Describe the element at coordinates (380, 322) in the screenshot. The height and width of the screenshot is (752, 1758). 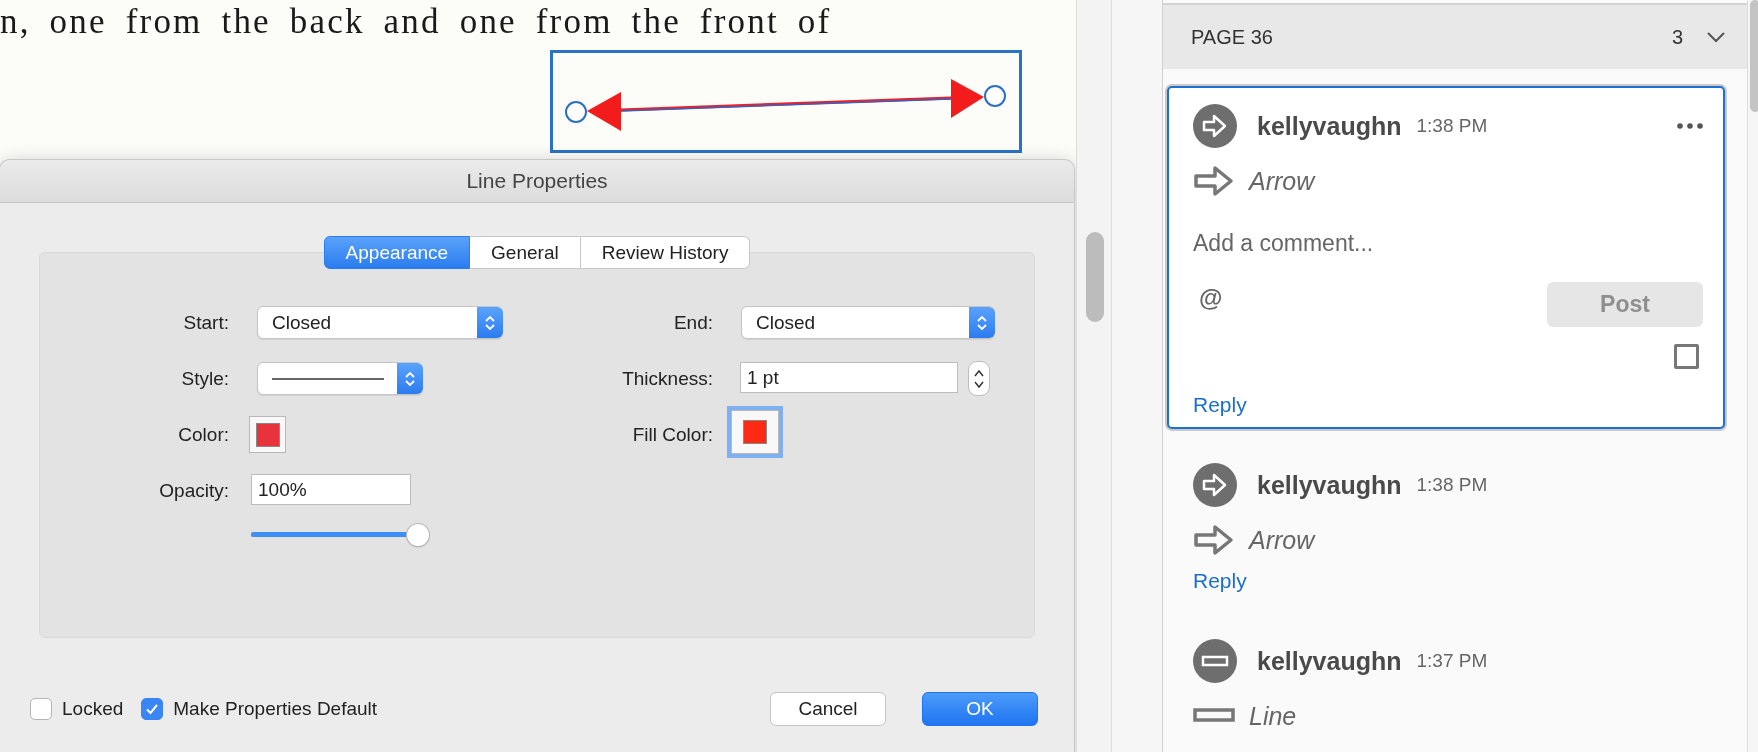
I see `start-select: Closed` at that location.